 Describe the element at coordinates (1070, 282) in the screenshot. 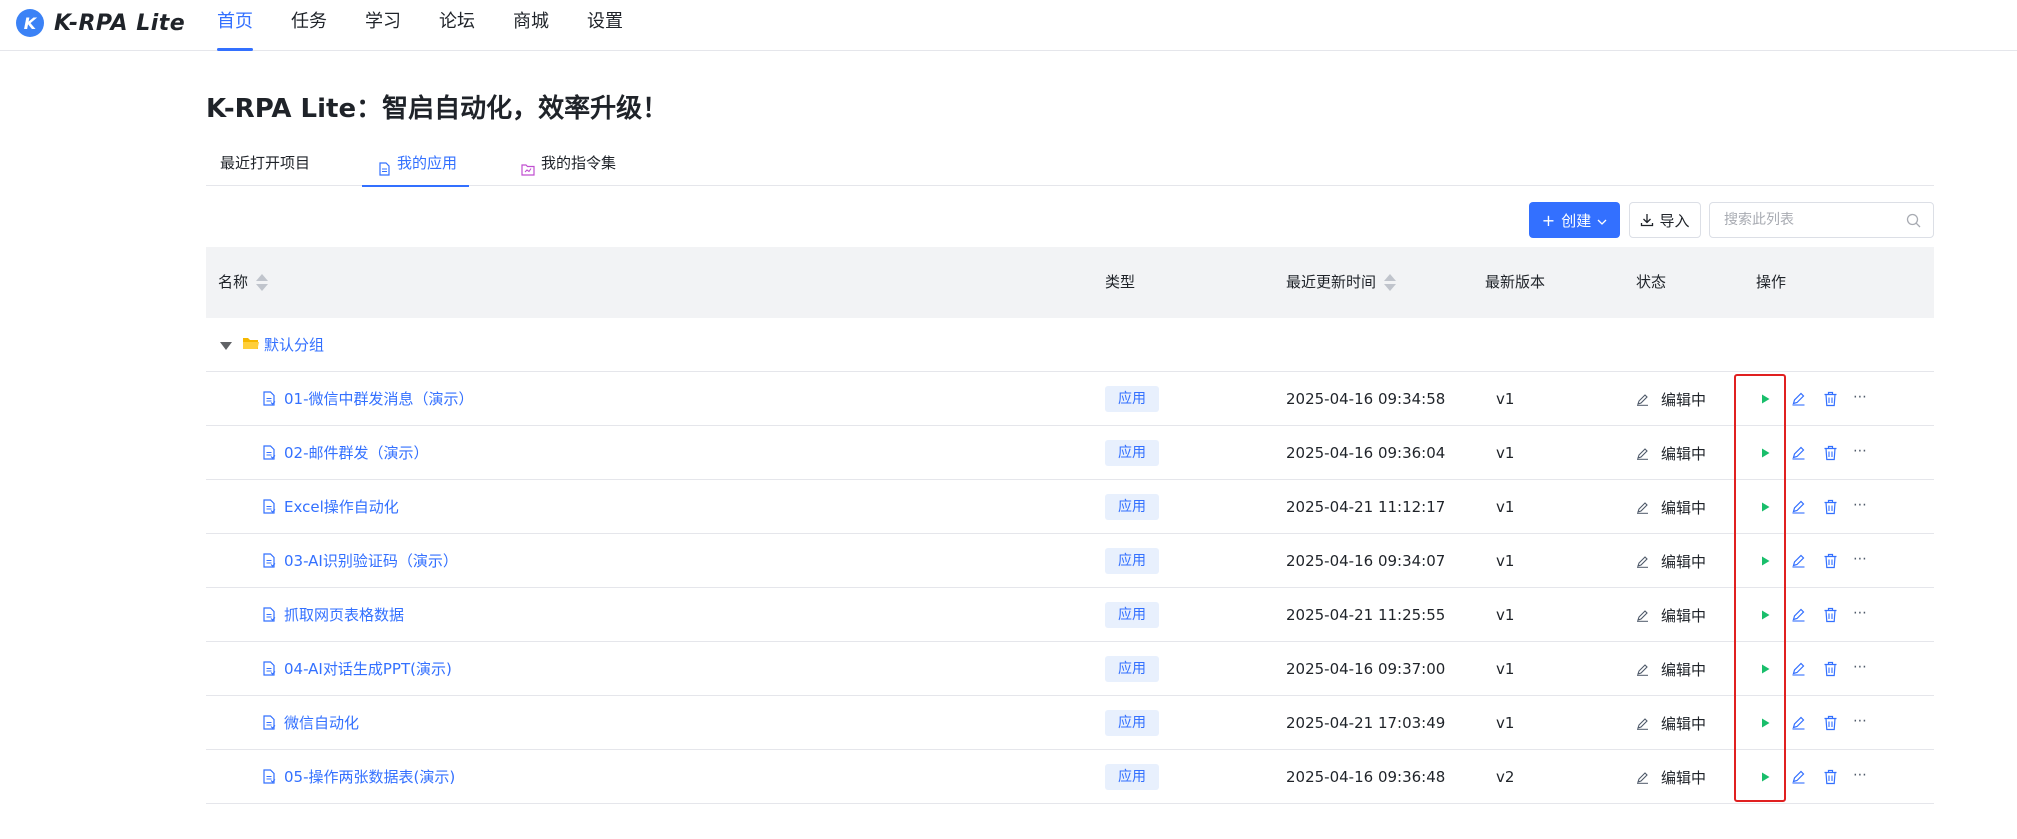

I see `table-header: 名称 类型 最近更新时间 最新版本 状态 操作` at that location.